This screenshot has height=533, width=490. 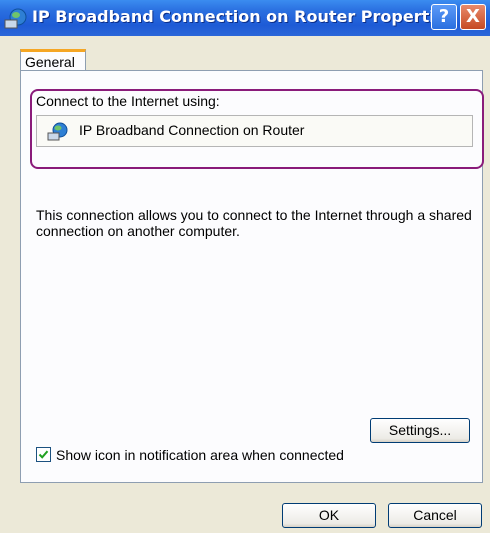 What do you see at coordinates (435, 515) in the screenshot?
I see `cancel-button: Cancel` at bounding box center [435, 515].